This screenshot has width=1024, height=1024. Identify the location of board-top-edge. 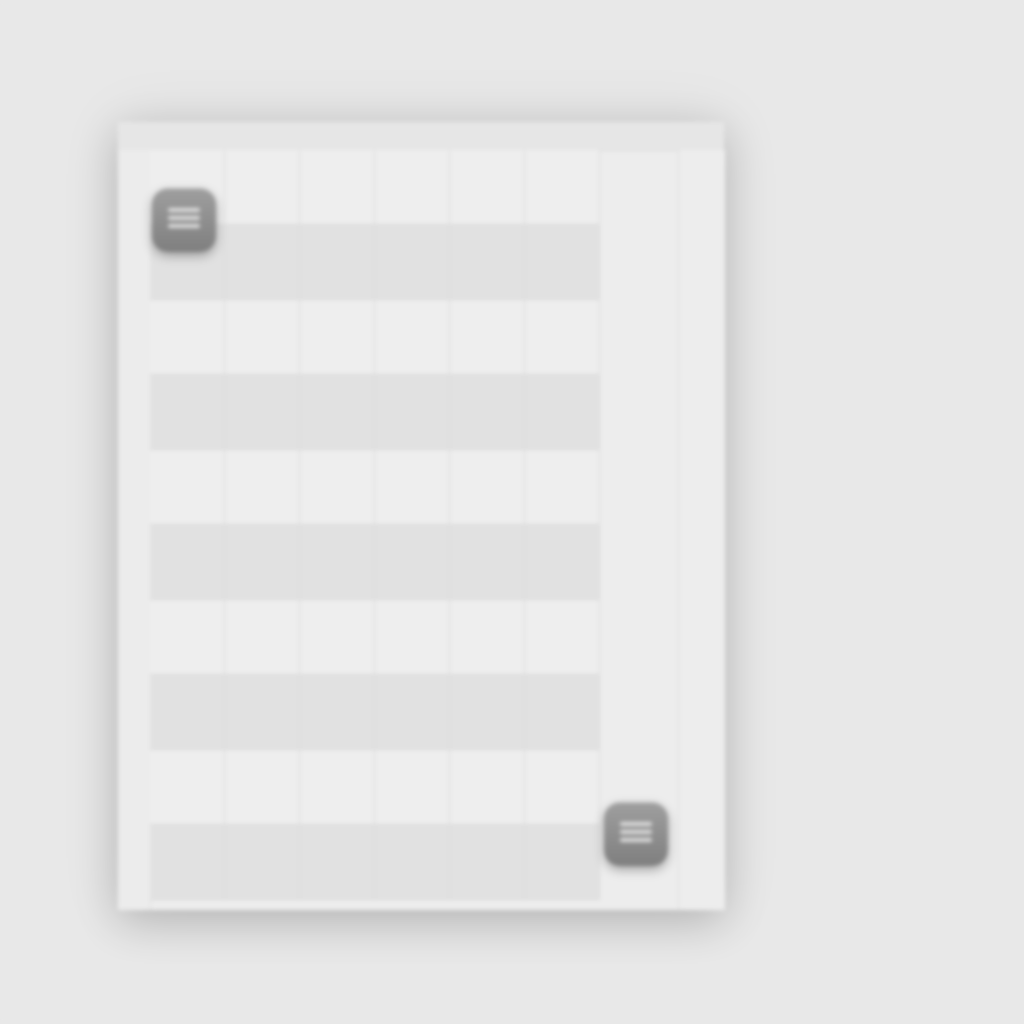
(421, 136).